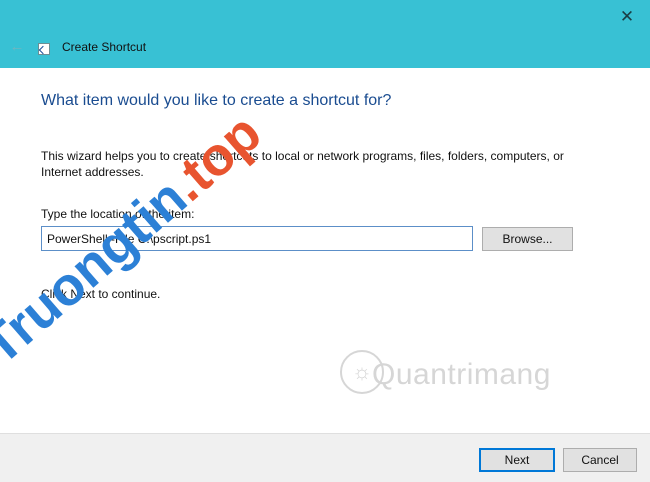  Describe the element at coordinates (104, 47) in the screenshot. I see `window-title: Create Shortcut` at that location.